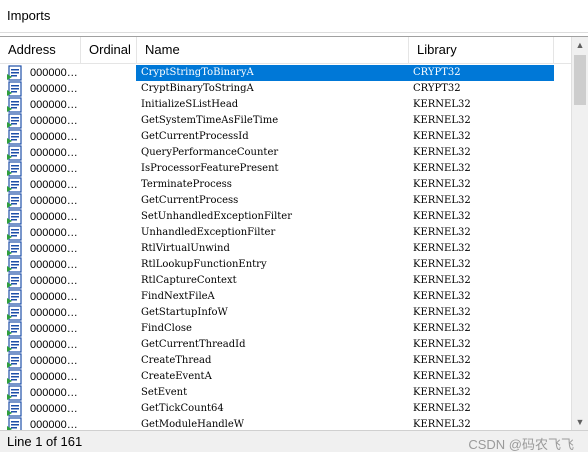  I want to click on vertical-scrollbar: ▲ ▼, so click(579, 234).